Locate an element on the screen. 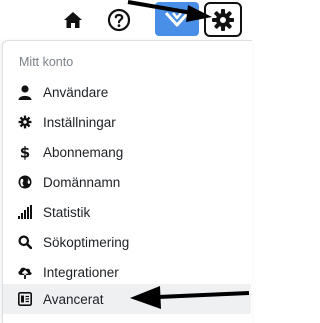 This screenshot has width=320, height=323. menu-item-integrationer: Integrationer is located at coordinates (127, 272).